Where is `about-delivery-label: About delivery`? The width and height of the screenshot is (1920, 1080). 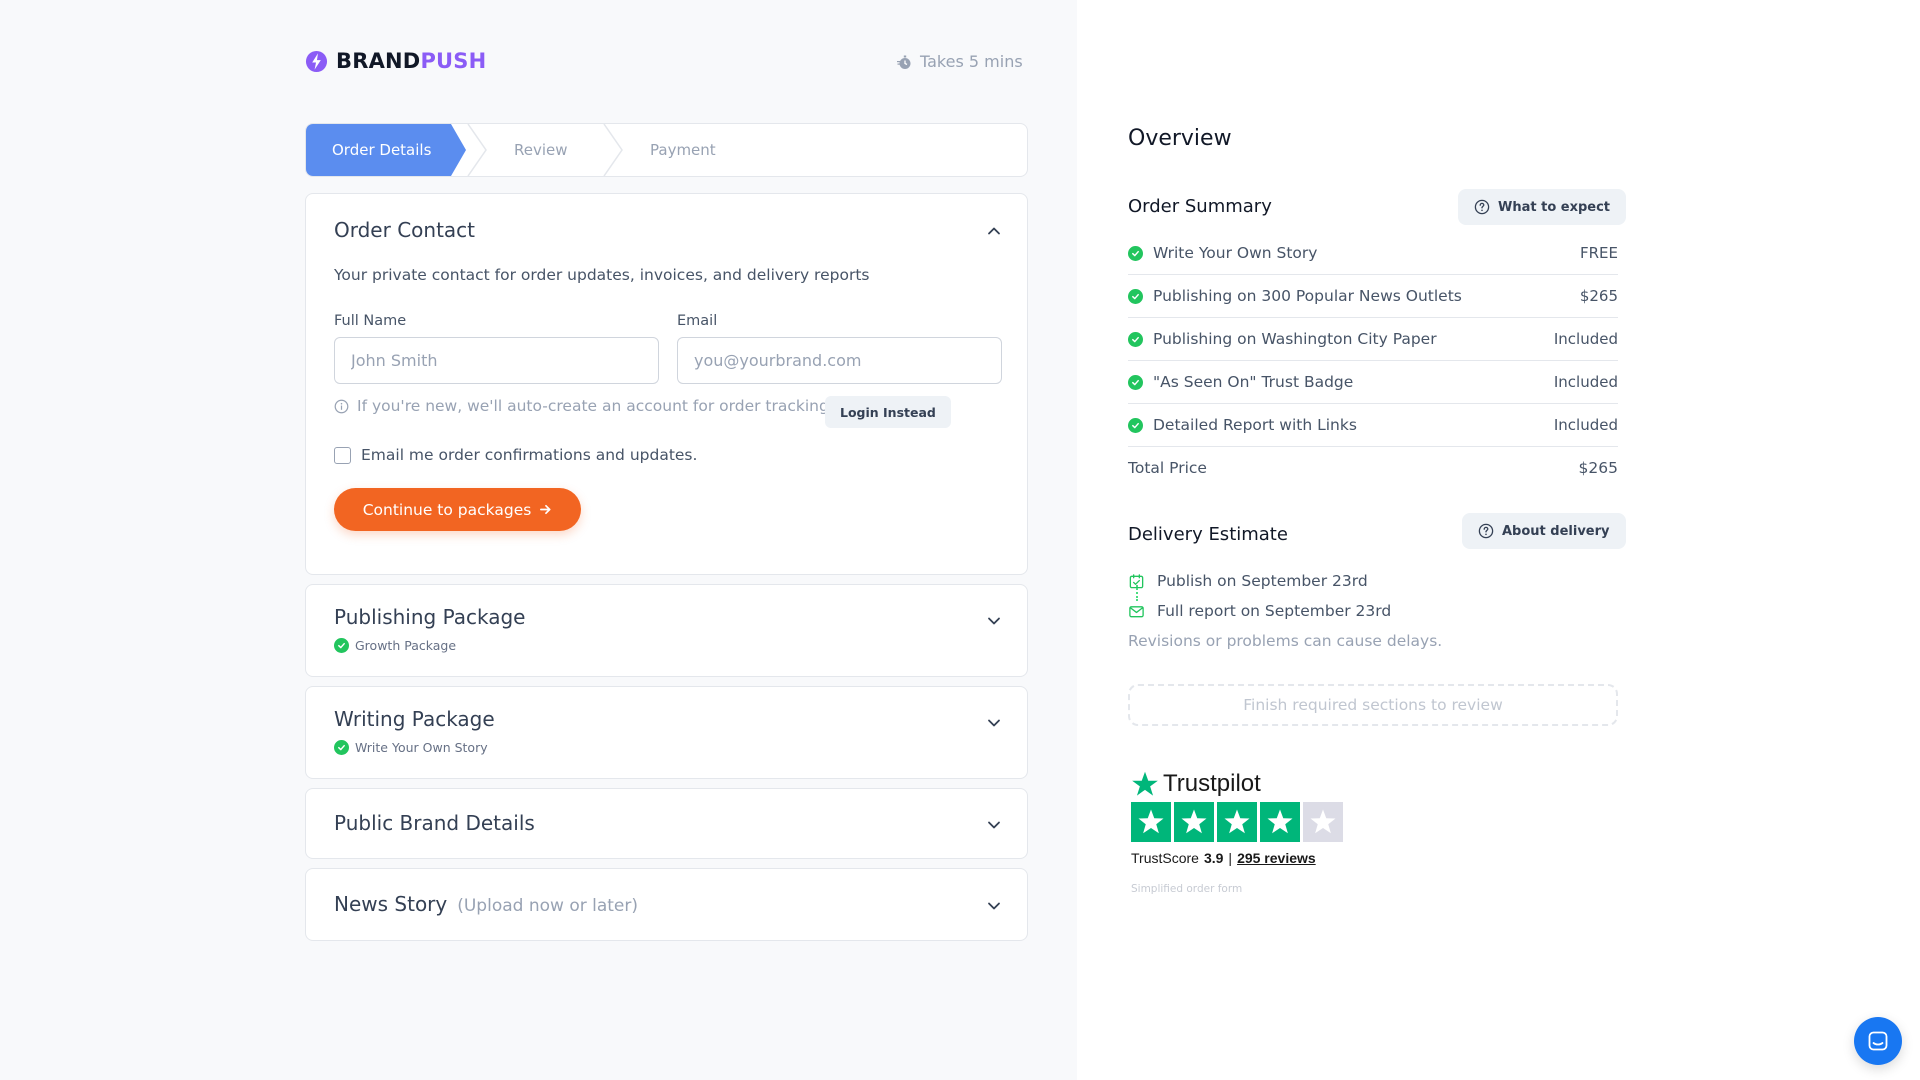
about-delivery-label: About delivery is located at coordinates (1556, 531).